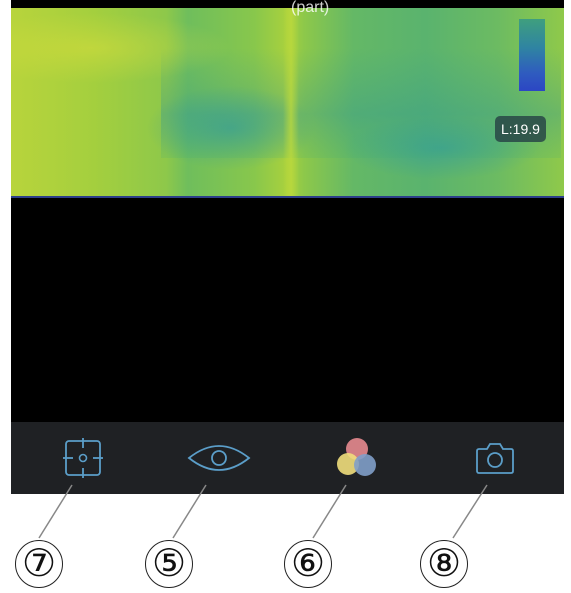  Describe the element at coordinates (263, 511) in the screenshot. I see `callout-leader-lines` at that location.